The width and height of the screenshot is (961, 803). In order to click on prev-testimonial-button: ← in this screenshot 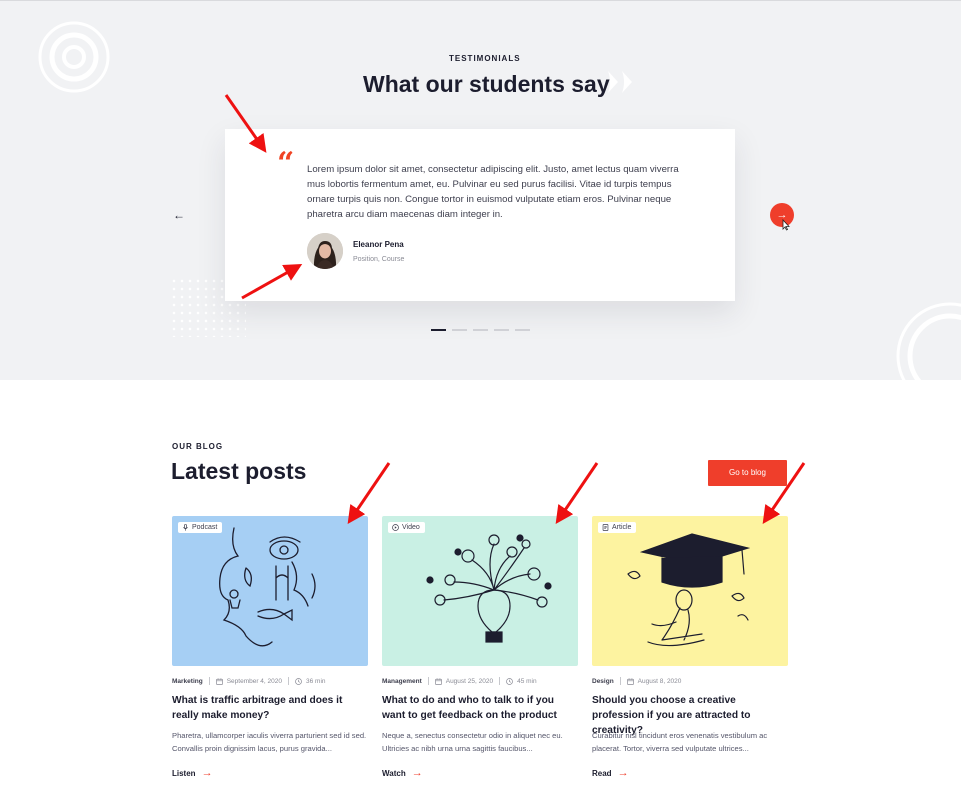, I will do `click(179, 215)`.